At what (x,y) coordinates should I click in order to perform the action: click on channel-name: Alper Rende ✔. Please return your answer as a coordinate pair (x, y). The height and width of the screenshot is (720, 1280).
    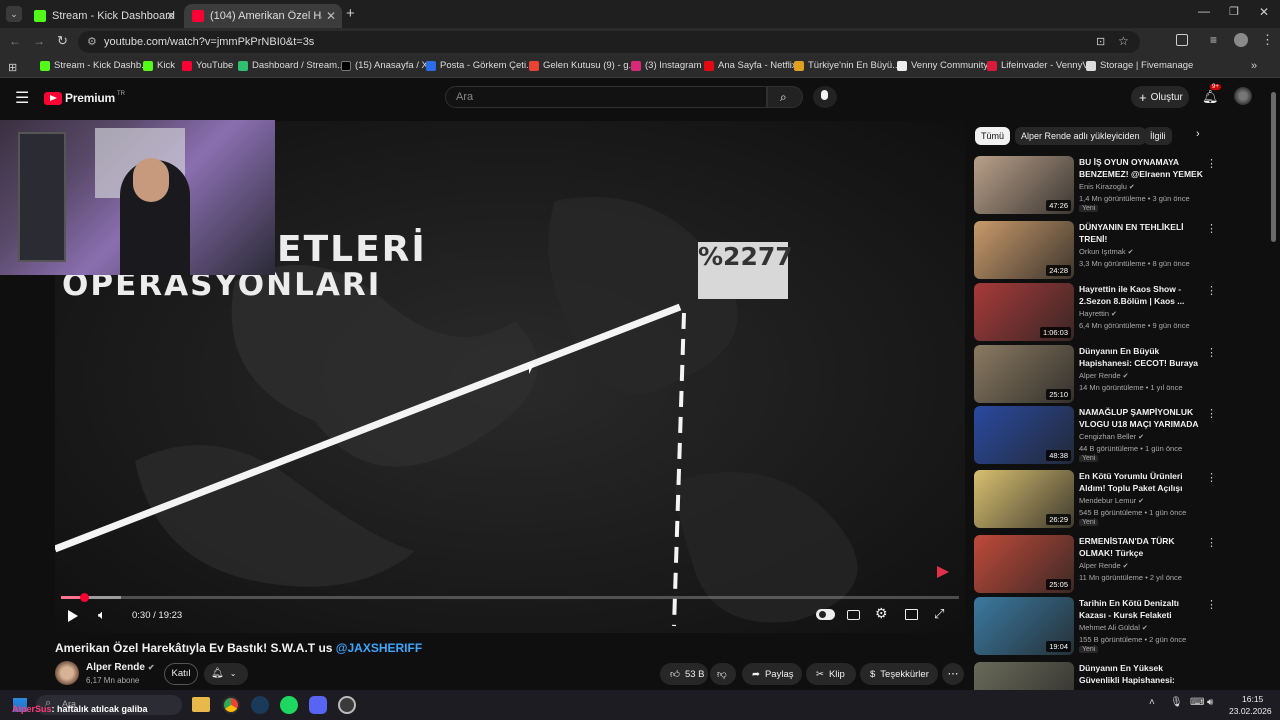
    Looking at the image, I should click on (120, 667).